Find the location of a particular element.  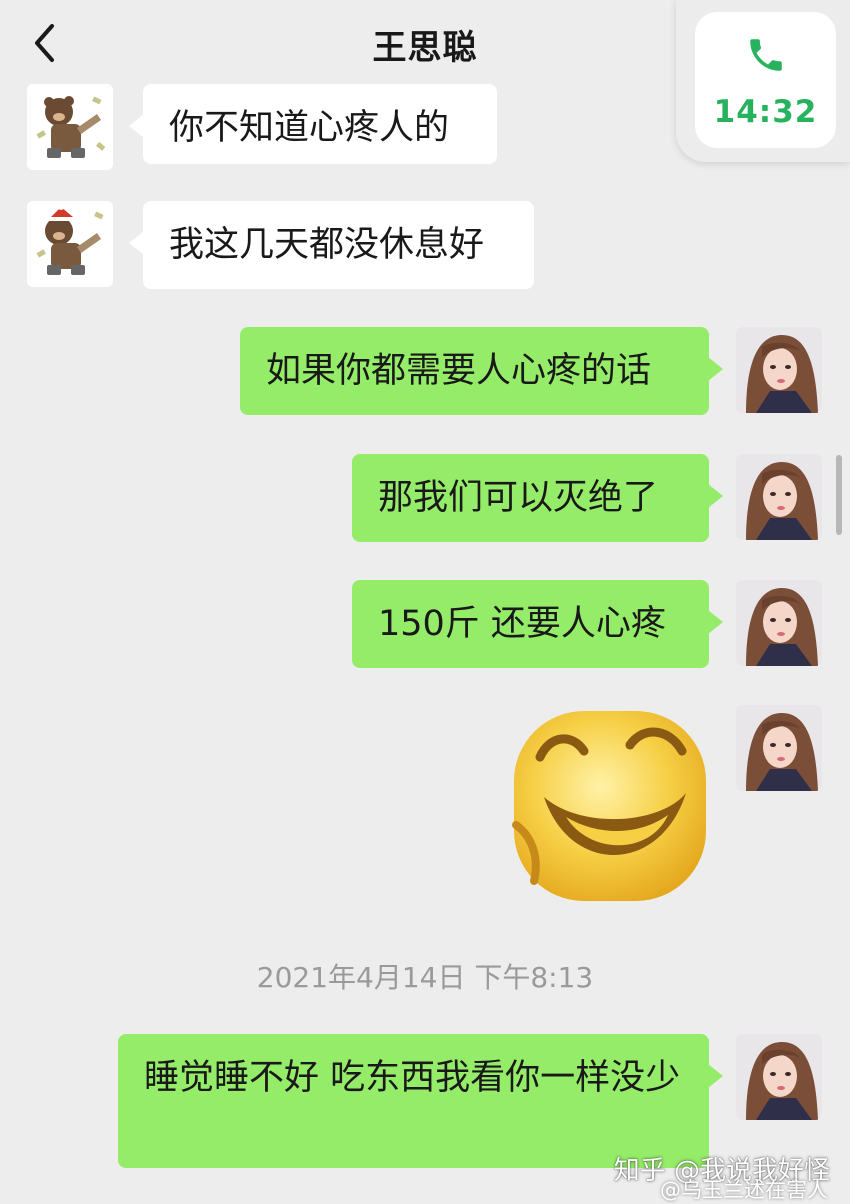

message-bubble-incoming: 我这几天都没休息好 is located at coordinates (331, 245).